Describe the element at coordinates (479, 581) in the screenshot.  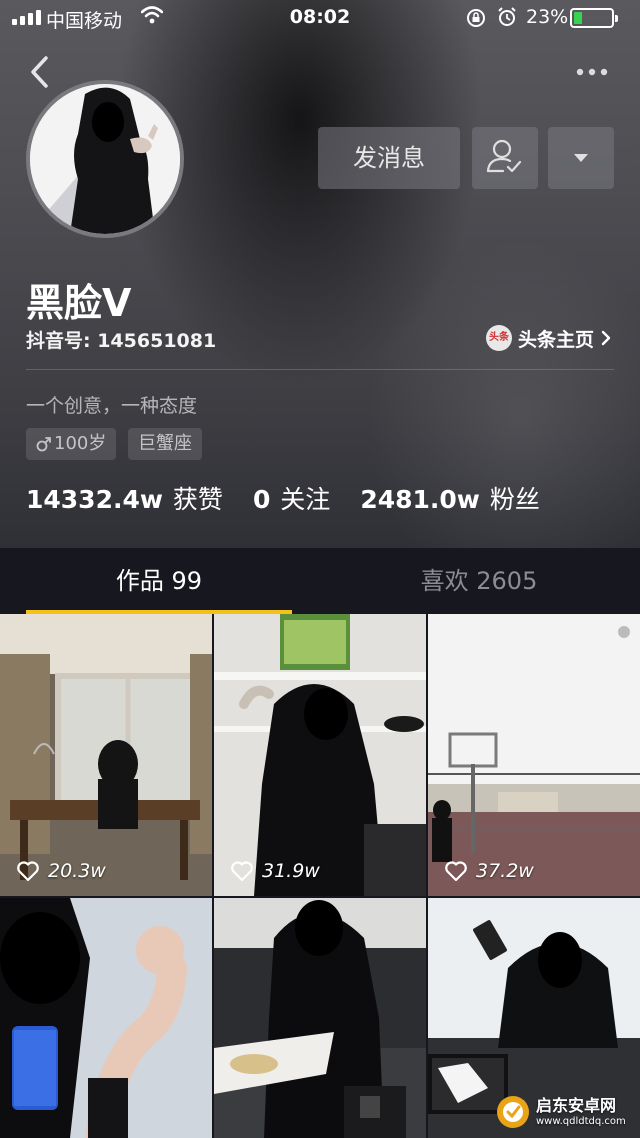
I see `tab-likes: 喜欢 2605` at that location.